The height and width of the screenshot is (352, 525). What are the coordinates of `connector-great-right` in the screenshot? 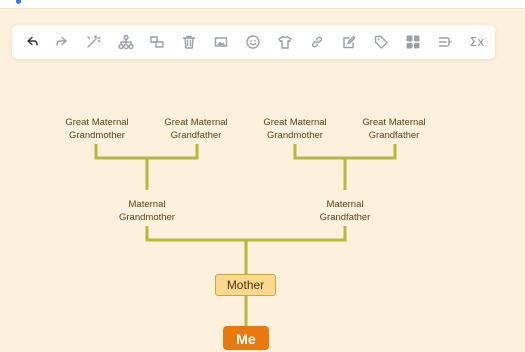 It's located at (345, 167).